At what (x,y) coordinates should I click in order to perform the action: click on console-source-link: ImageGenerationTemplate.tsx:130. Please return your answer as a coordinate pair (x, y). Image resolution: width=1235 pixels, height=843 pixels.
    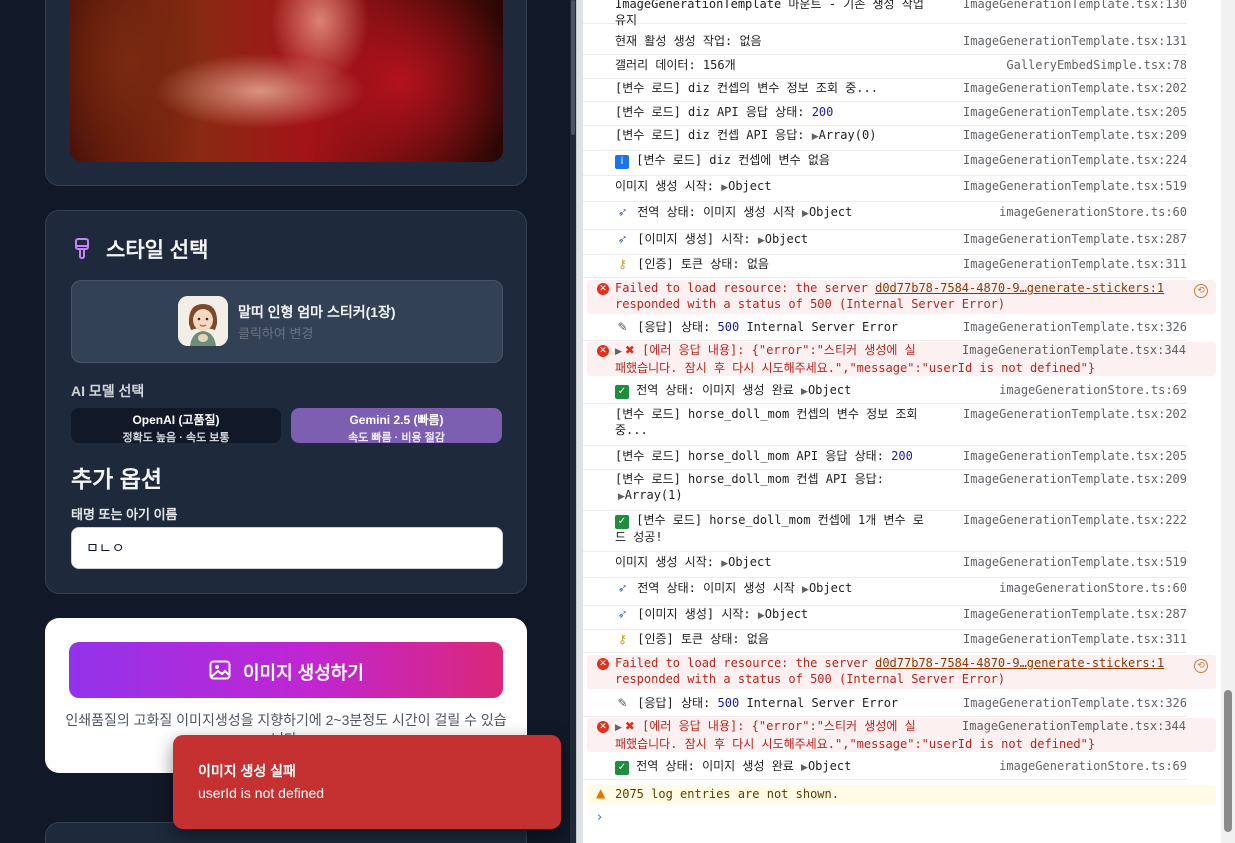
    Looking at the image, I should click on (1075, 6).